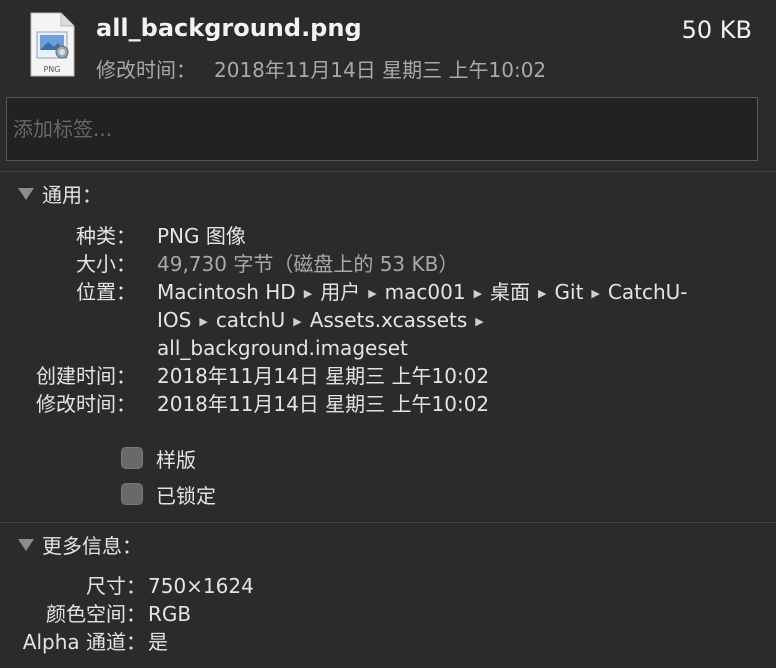 Image resolution: width=776 pixels, height=668 pixels. What do you see at coordinates (308, 264) in the screenshot?
I see `size-value: 49,730 字节（磁盘上的 53 KB）` at bounding box center [308, 264].